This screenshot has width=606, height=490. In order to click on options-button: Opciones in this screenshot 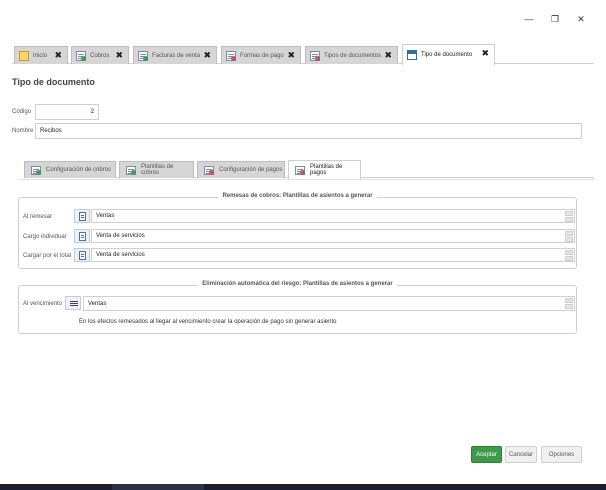, I will do `click(561, 454)`.